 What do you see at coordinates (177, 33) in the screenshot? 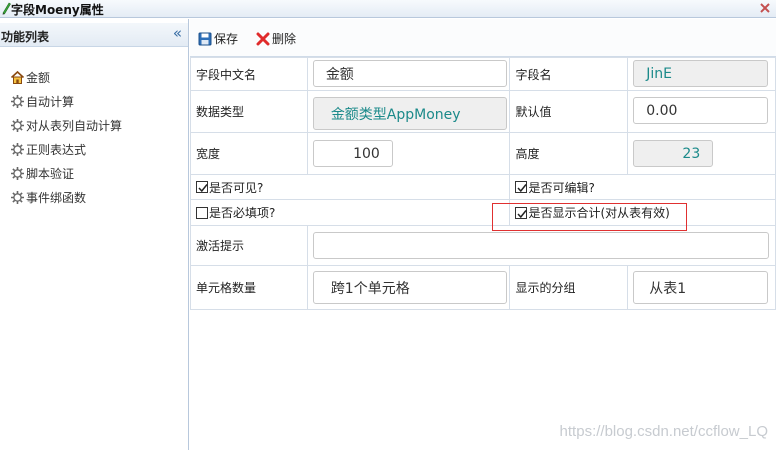
I see `collapse-icon: «` at bounding box center [177, 33].